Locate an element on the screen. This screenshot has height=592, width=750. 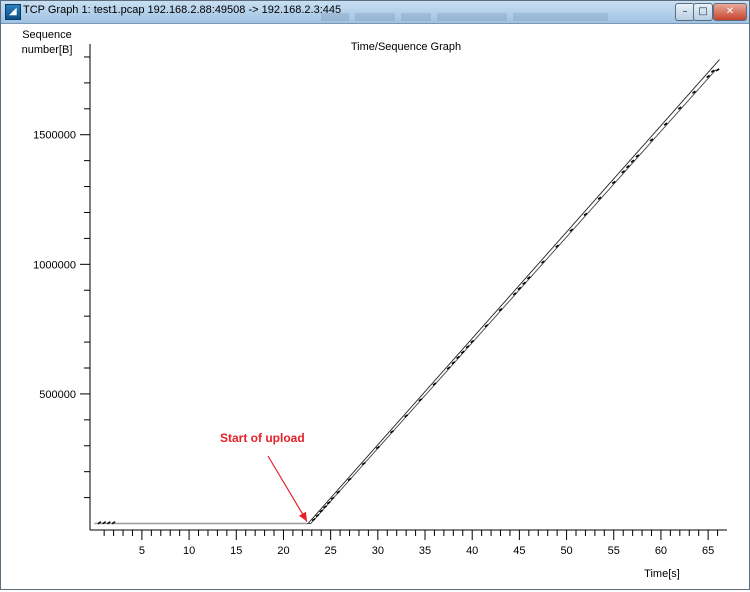
app-icon: ◢ is located at coordinates (13, 12).